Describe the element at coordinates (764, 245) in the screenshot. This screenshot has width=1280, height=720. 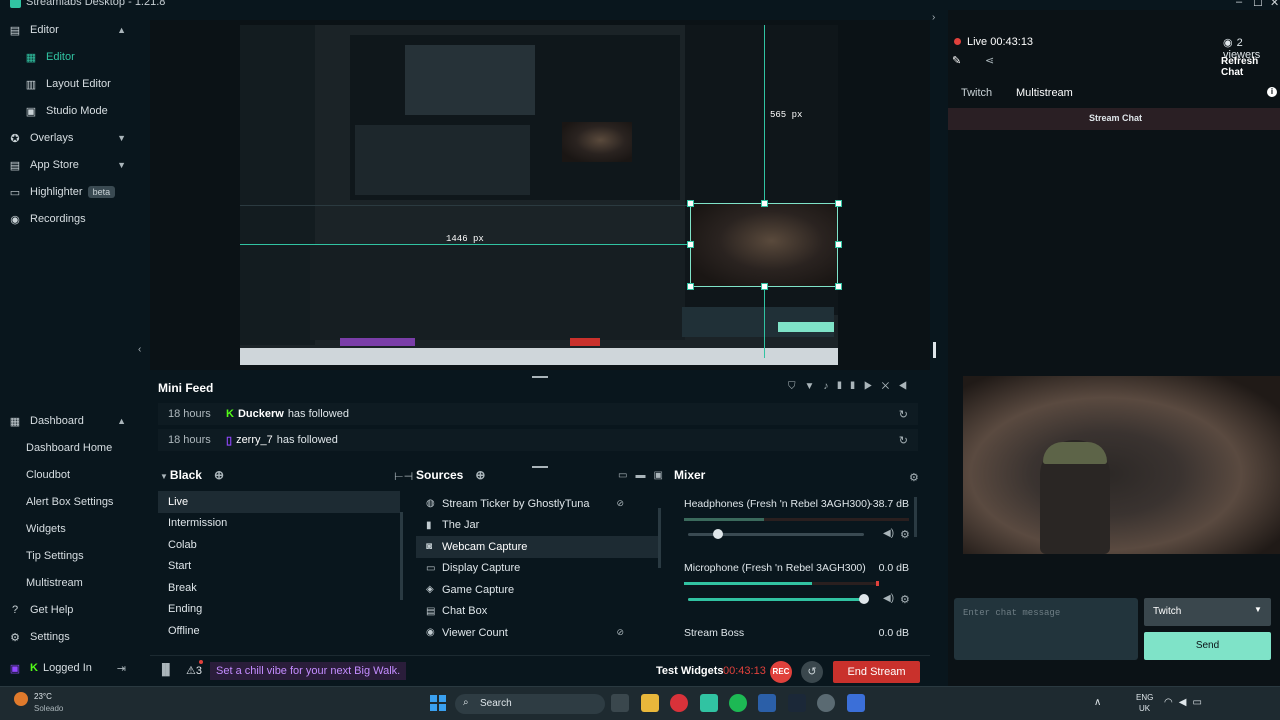
I see `selection-box` at that location.